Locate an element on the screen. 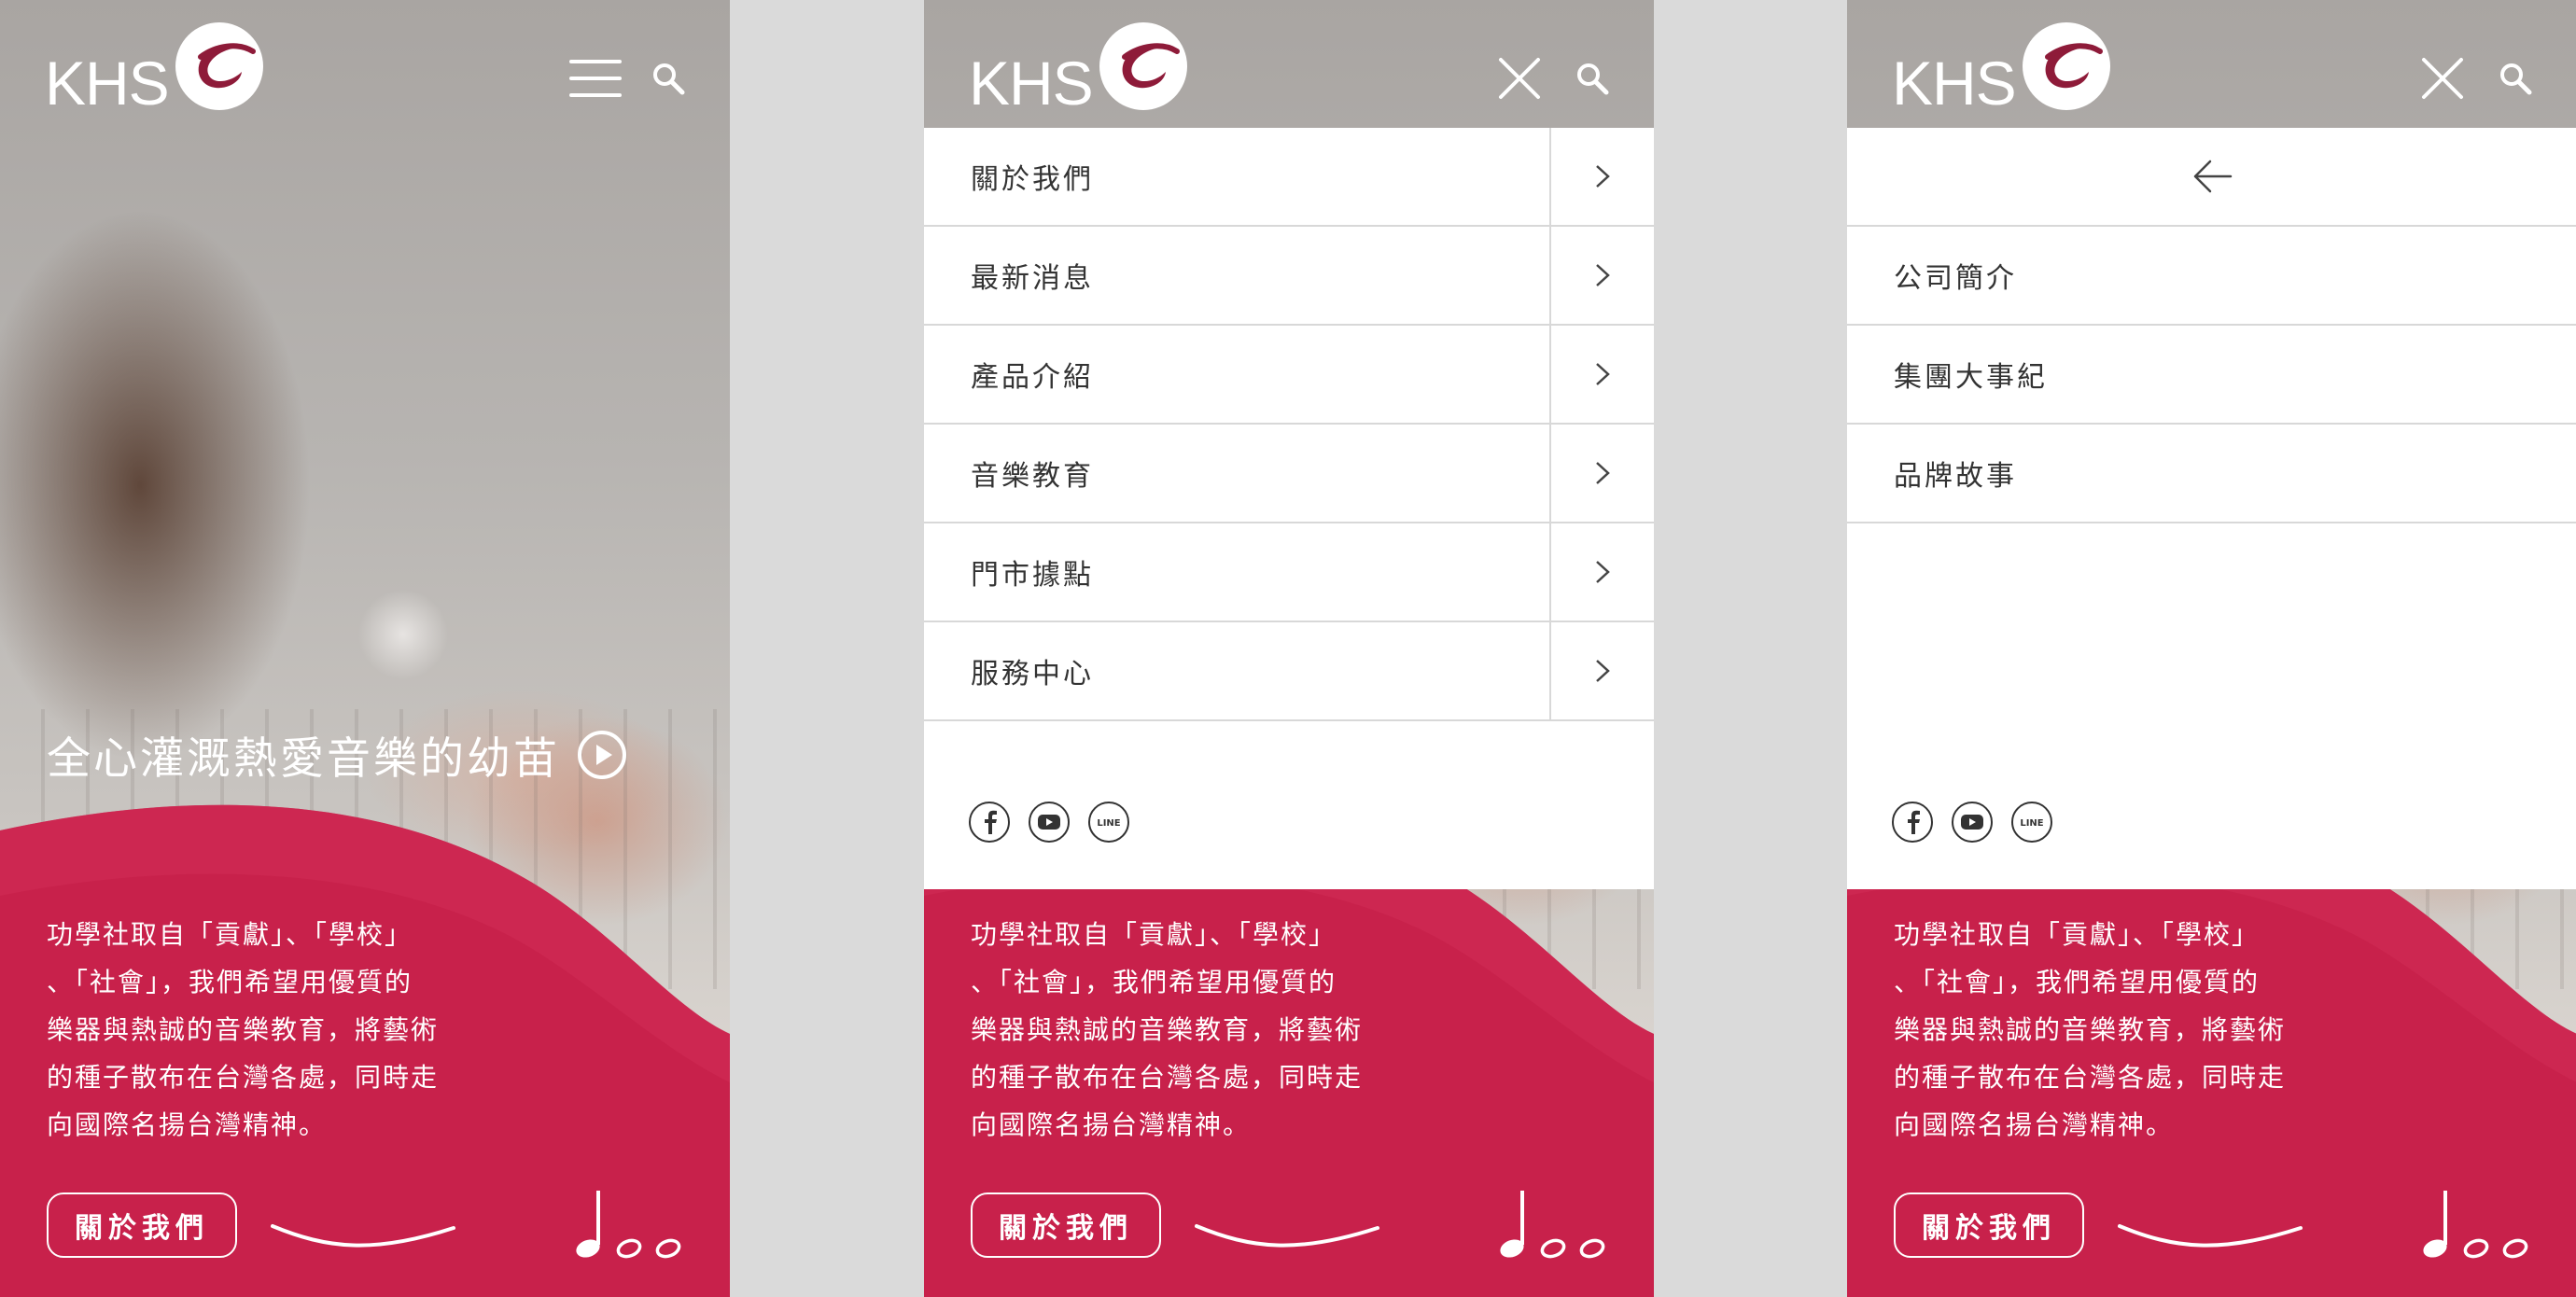 The width and height of the screenshot is (2576, 1297). play-icon is located at coordinates (602, 755).